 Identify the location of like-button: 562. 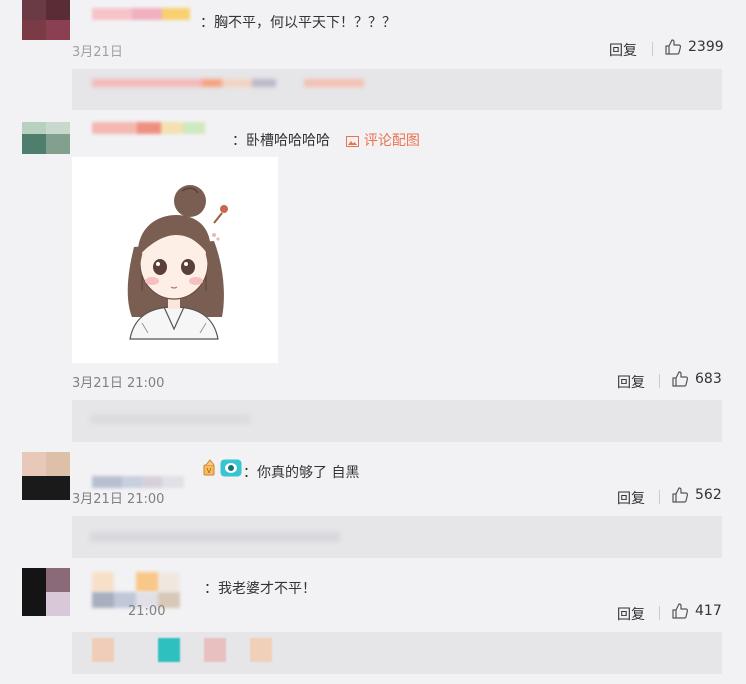
(696, 495).